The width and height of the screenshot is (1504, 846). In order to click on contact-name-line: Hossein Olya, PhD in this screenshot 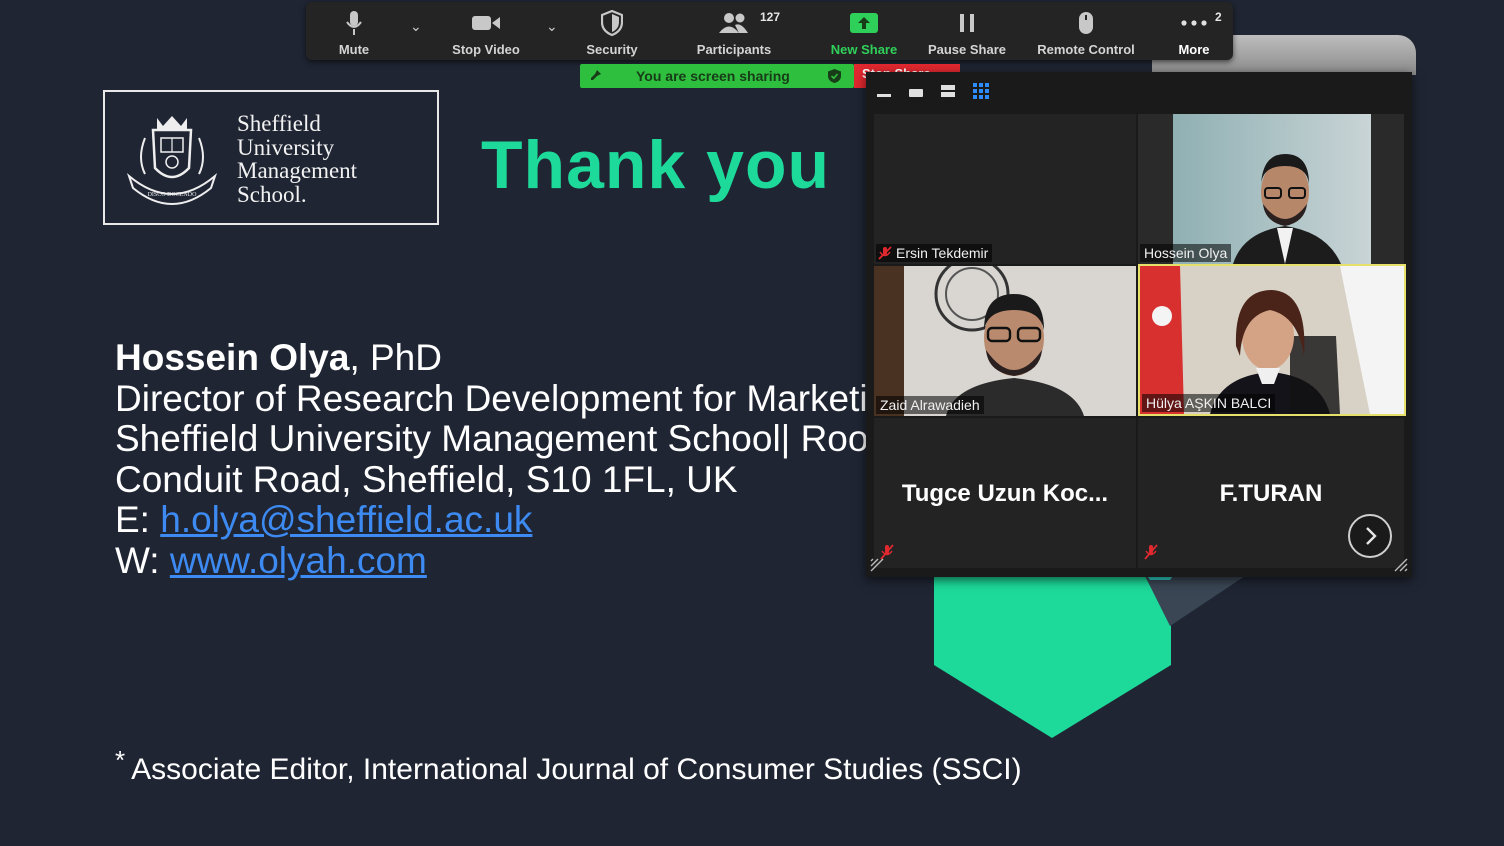, I will do `click(492, 358)`.